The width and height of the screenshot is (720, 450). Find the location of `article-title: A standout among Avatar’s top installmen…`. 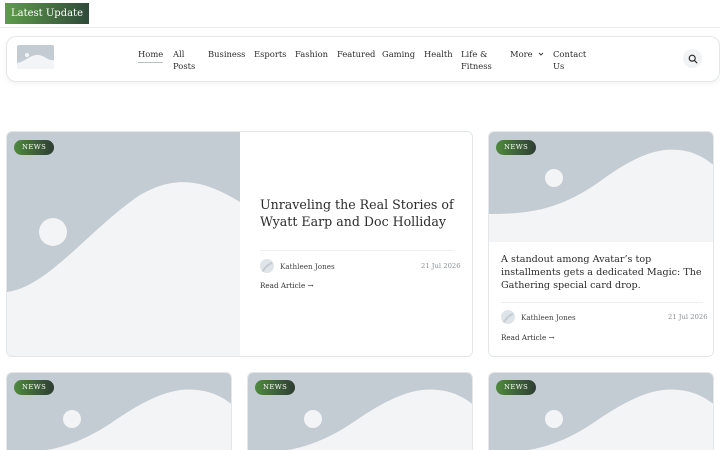

article-title: A standout among Avatar’s top installmen… is located at coordinates (604, 272).